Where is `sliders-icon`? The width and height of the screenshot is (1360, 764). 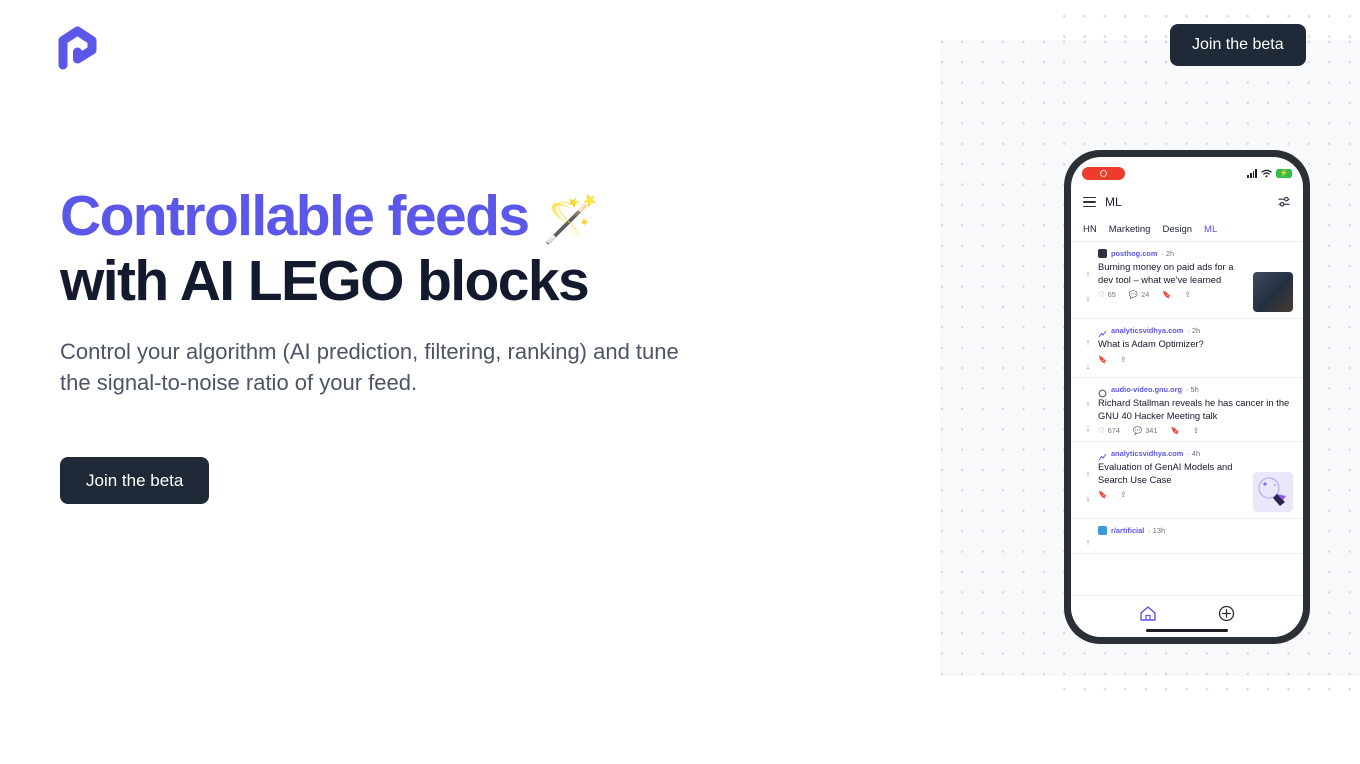 sliders-icon is located at coordinates (1284, 202).